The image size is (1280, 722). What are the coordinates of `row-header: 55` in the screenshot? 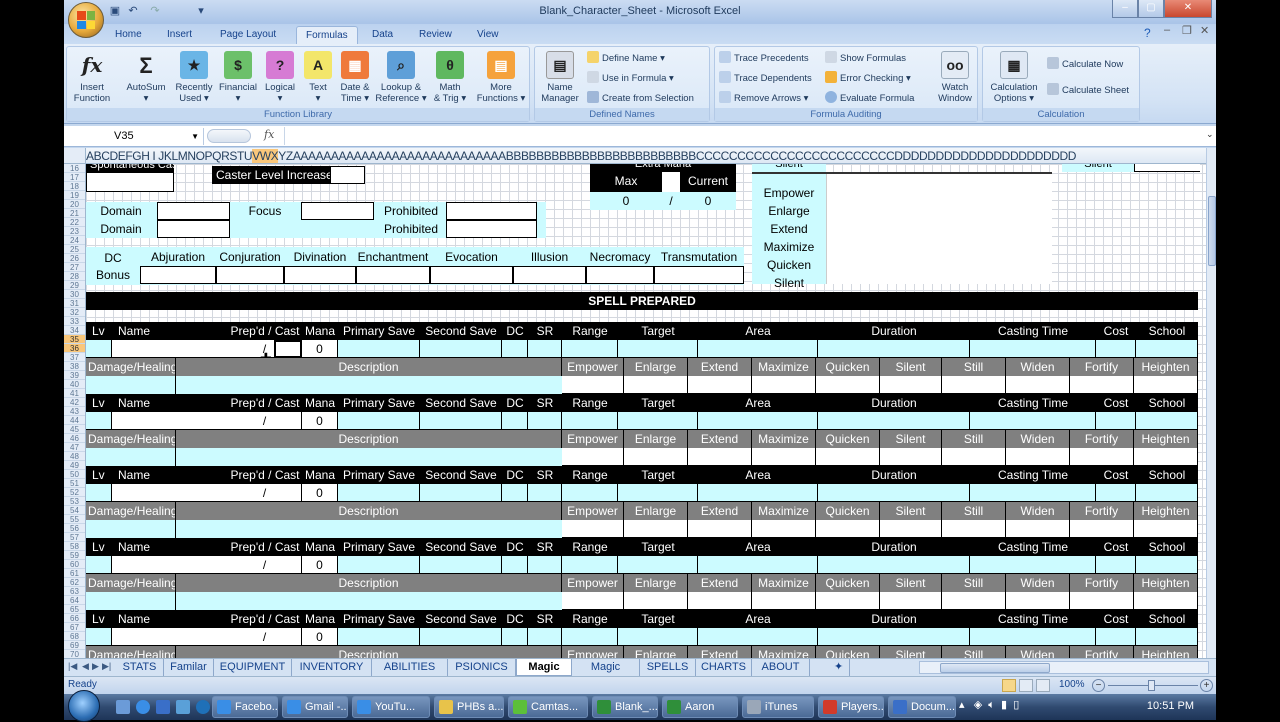 It's located at (74, 519).